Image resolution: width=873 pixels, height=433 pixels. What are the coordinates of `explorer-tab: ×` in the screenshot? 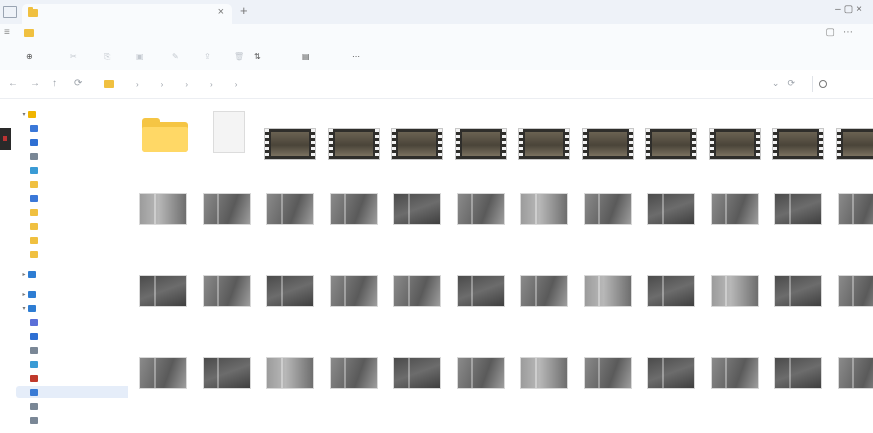 It's located at (127, 14).